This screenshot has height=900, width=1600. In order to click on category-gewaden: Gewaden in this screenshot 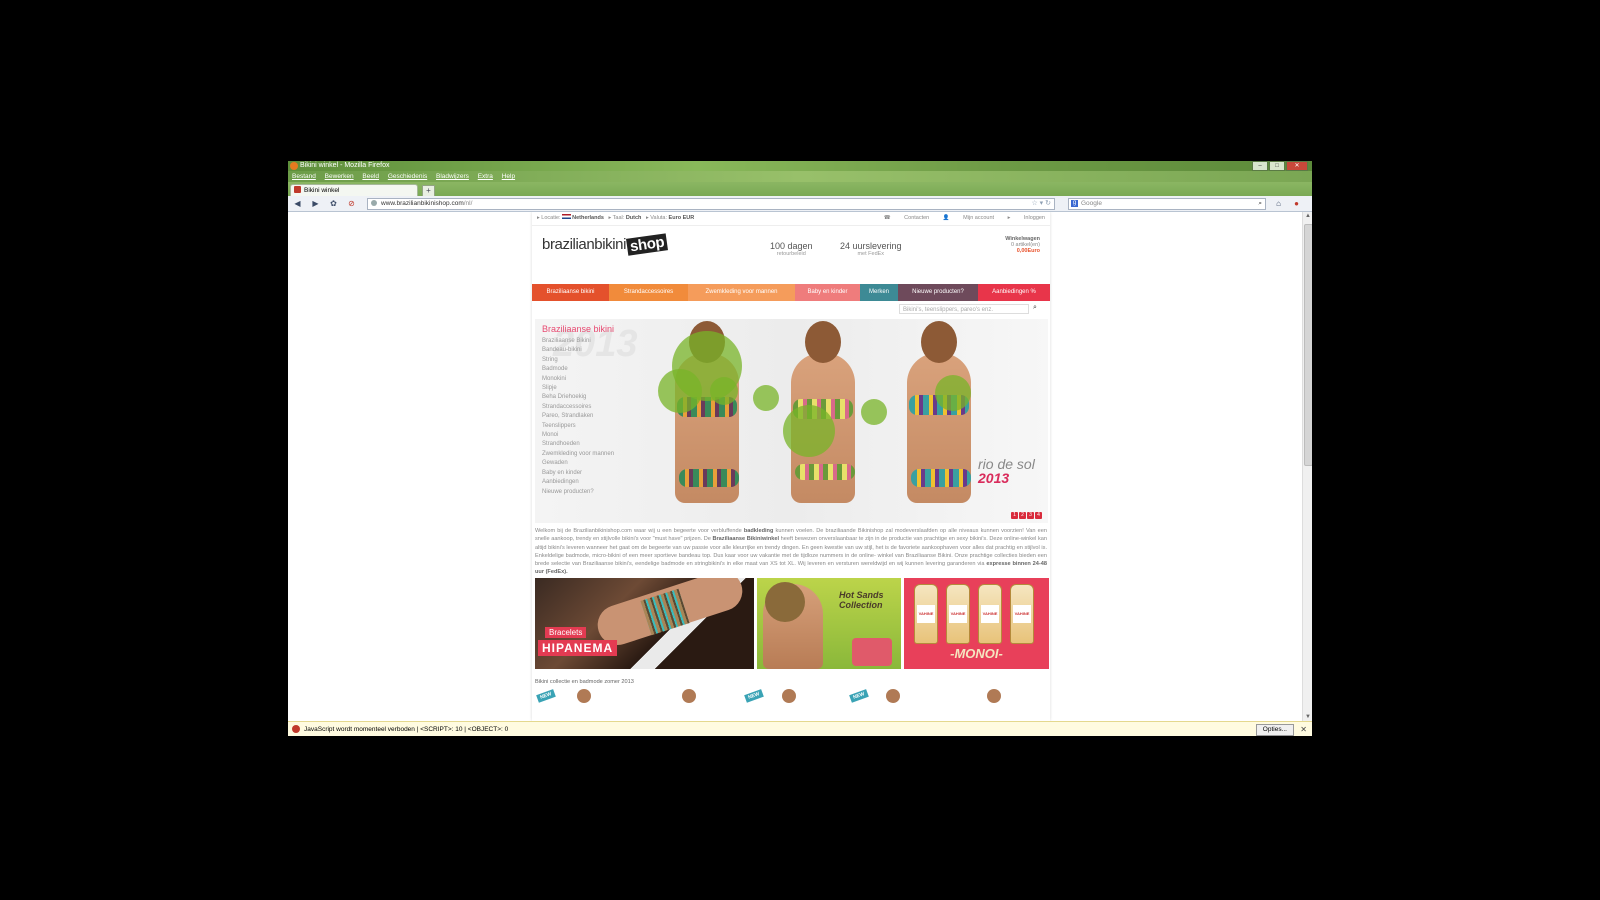, I will do `click(578, 463)`.